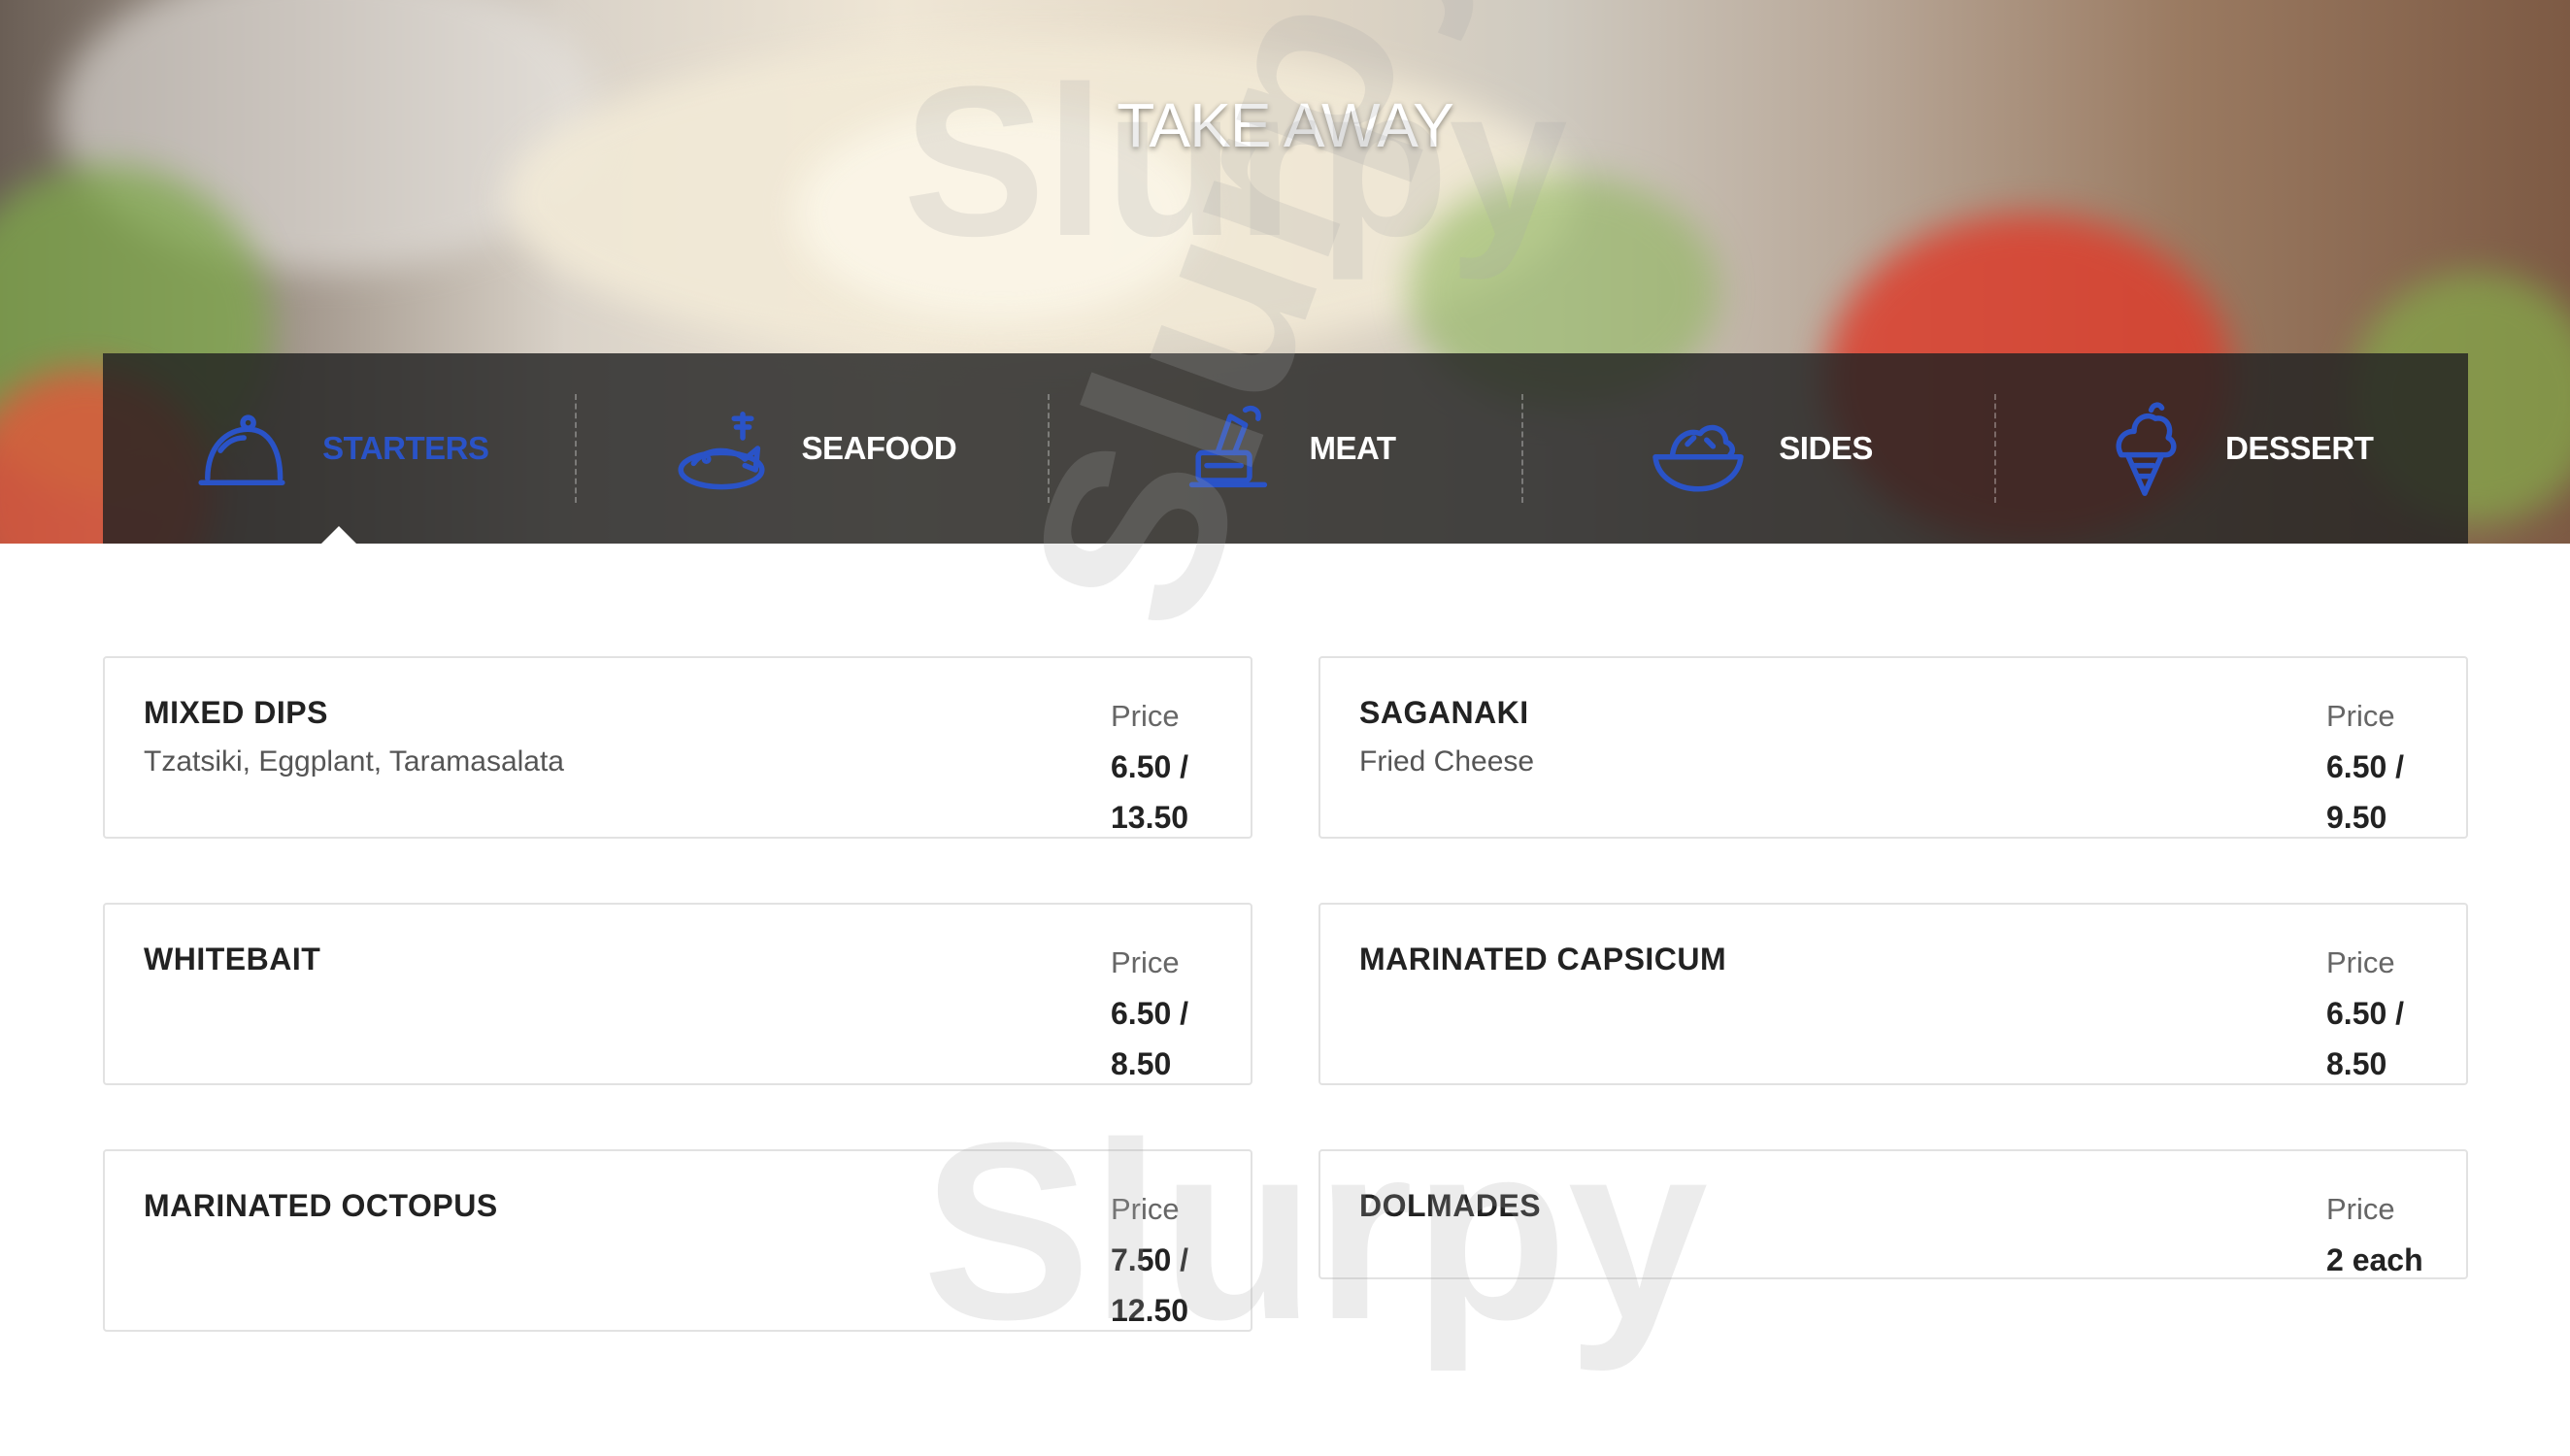  Describe the element at coordinates (321, 1205) in the screenshot. I see `item-name: MARINATED OCTOPUS` at that location.